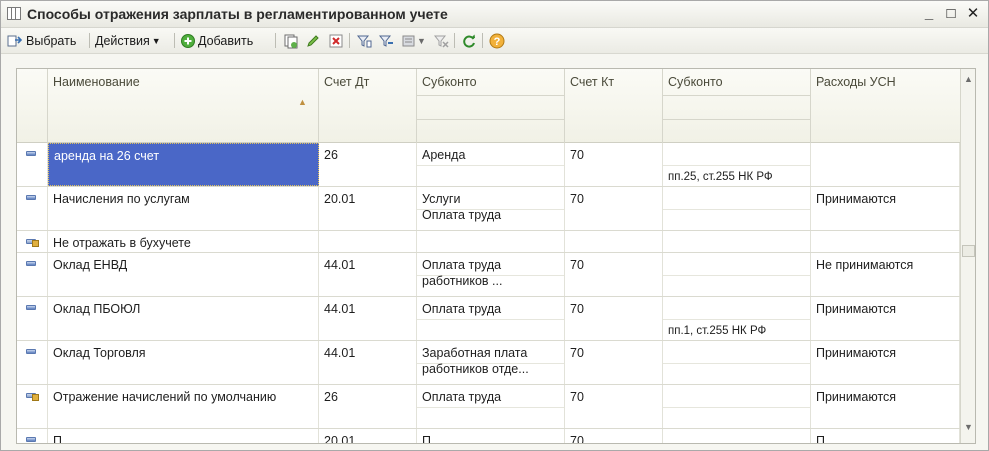  I want to click on cell-text: Не принимаются, so click(865, 265).